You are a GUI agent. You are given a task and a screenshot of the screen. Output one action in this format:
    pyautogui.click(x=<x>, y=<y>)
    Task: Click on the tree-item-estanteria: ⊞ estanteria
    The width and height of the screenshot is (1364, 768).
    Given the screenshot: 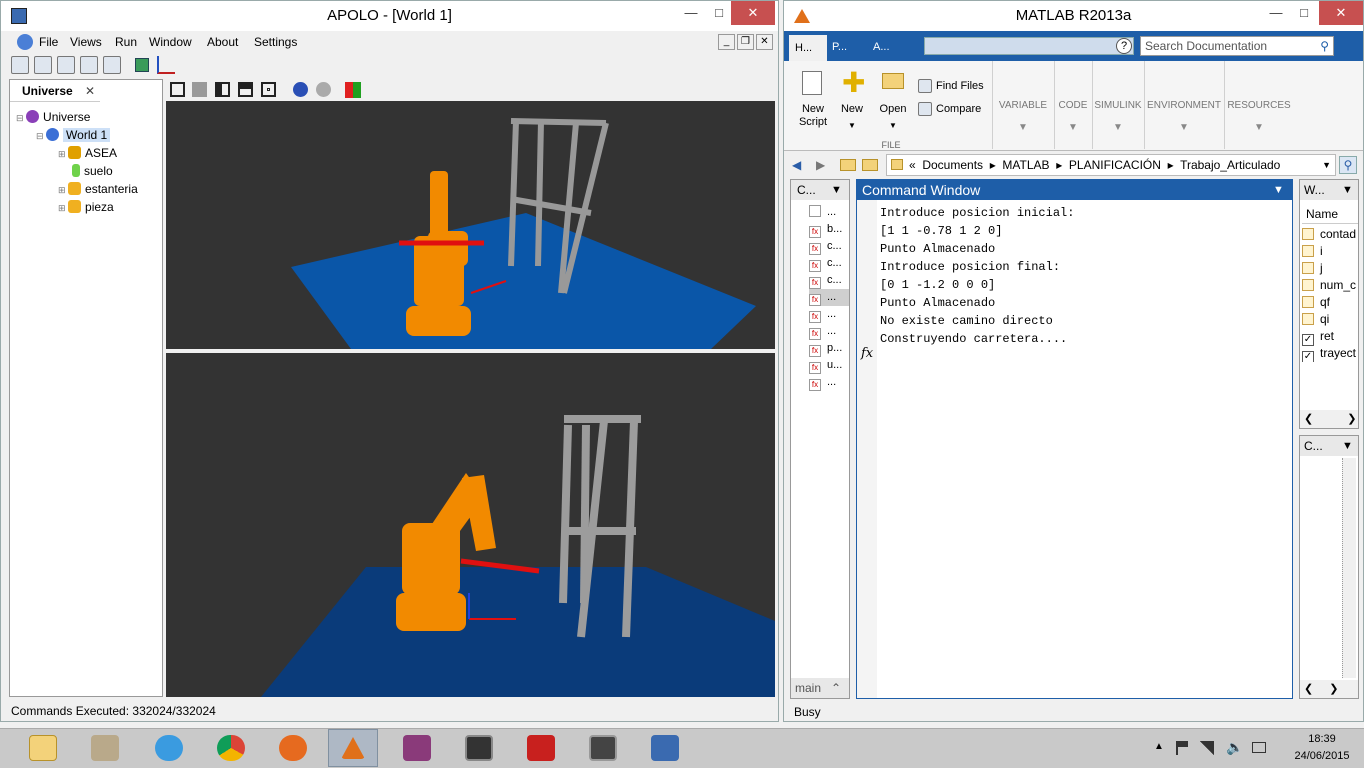 What is the action you would take?
    pyautogui.click(x=88, y=189)
    